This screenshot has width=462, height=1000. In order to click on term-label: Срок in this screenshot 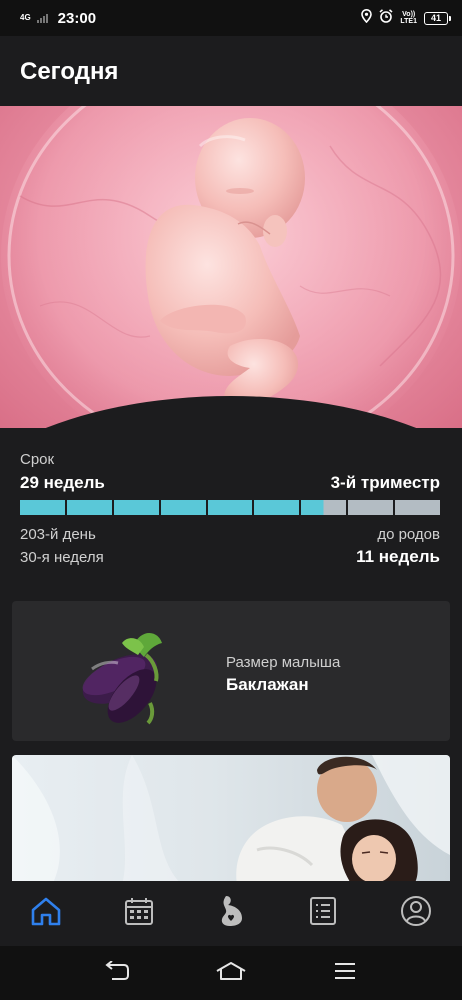, I will do `click(37, 459)`.